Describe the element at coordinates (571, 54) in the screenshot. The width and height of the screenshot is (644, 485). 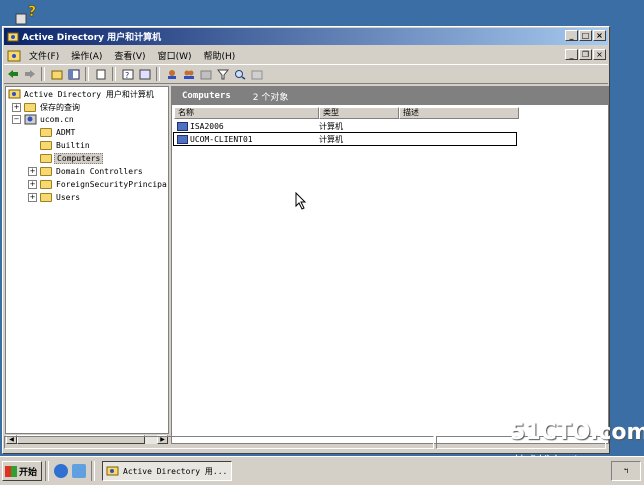
I see `mdi-minimize-button: _` at that location.